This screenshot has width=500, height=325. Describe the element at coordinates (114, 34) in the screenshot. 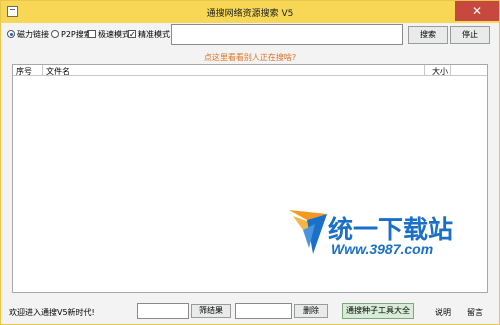

I see `fast-mode-label: 极速模式` at that location.